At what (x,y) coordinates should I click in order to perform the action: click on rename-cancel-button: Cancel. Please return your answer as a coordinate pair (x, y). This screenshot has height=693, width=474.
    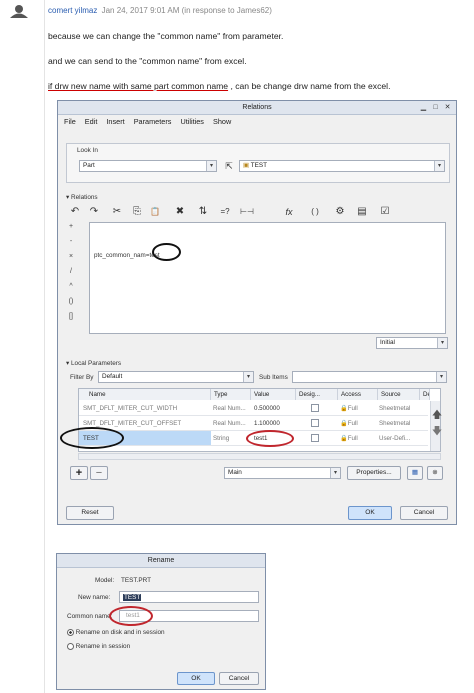
    Looking at the image, I should click on (239, 678).